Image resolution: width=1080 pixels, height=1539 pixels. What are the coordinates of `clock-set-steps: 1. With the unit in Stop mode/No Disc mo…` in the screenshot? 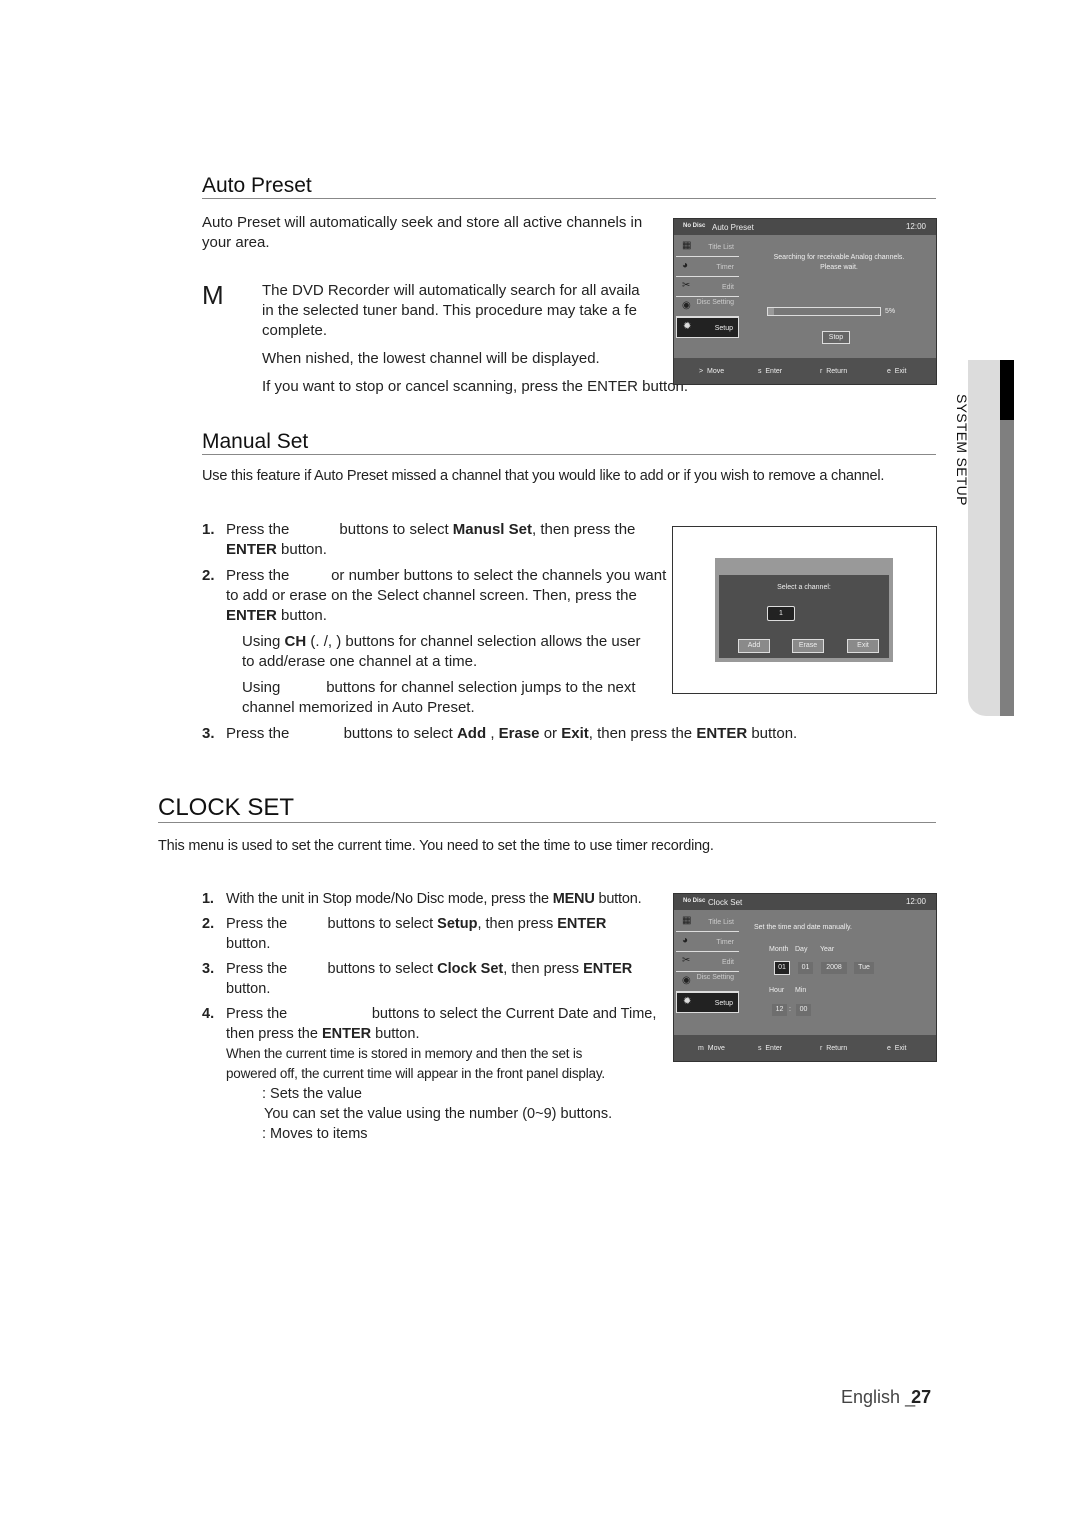 It's located at (437, 1016).